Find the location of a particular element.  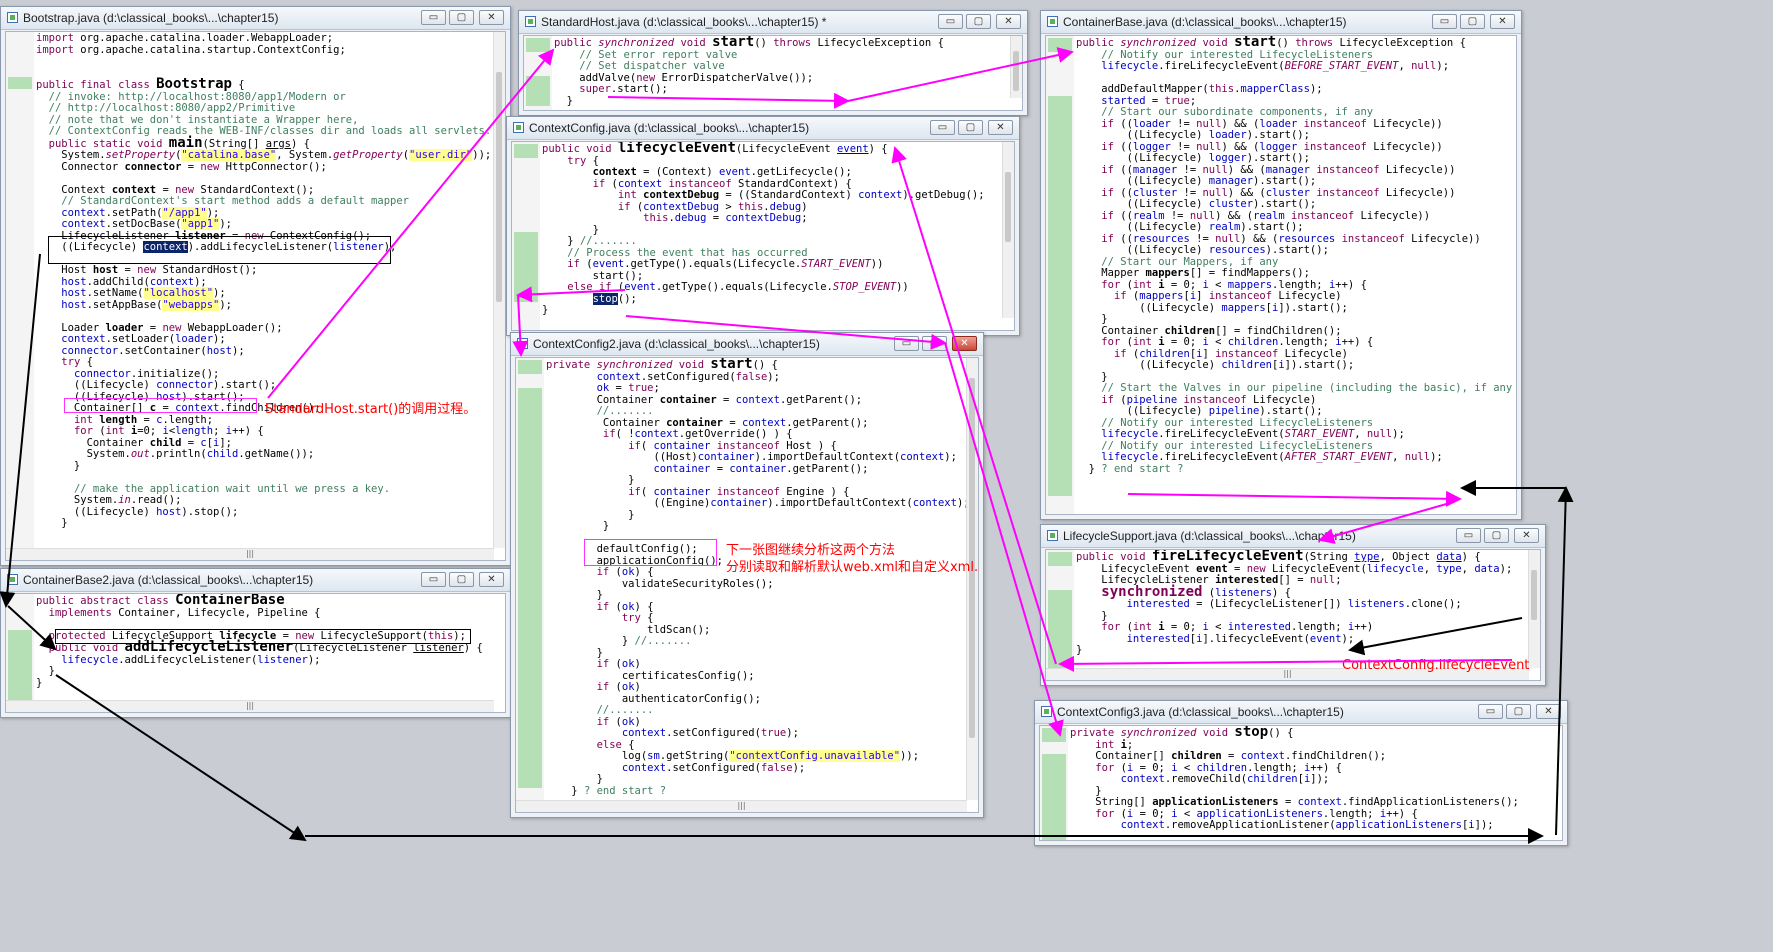

arrow-host-start-to-standardhost is located at coordinates (411, 223).